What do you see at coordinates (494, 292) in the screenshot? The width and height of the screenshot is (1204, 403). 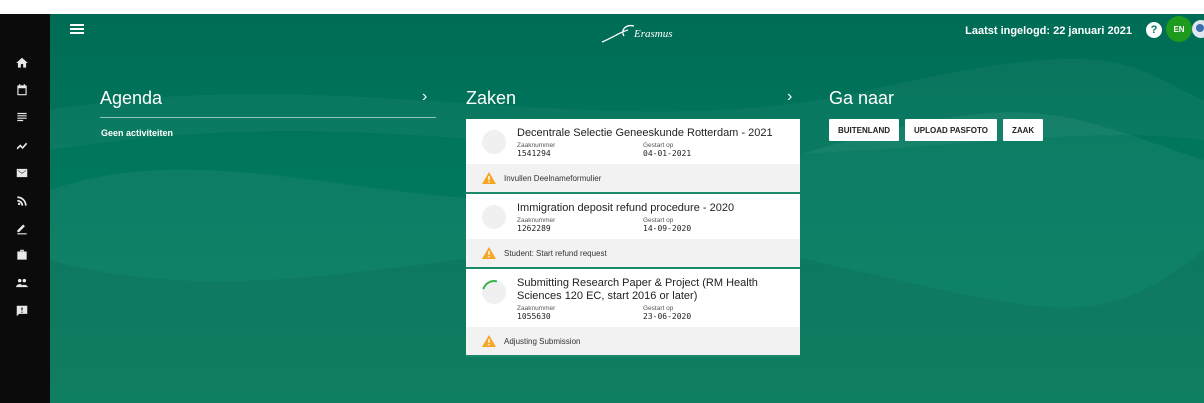 I see `case-progress-circle` at bounding box center [494, 292].